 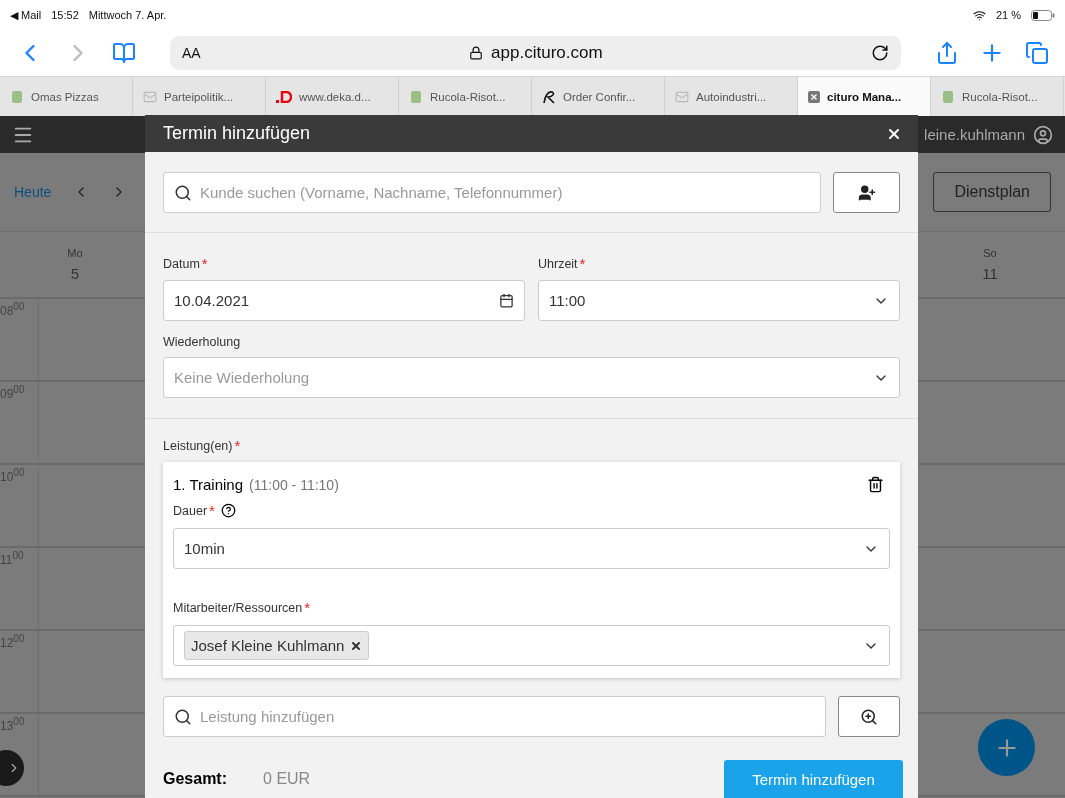 What do you see at coordinates (181, 263) in the screenshot?
I see `field-label: Datum` at bounding box center [181, 263].